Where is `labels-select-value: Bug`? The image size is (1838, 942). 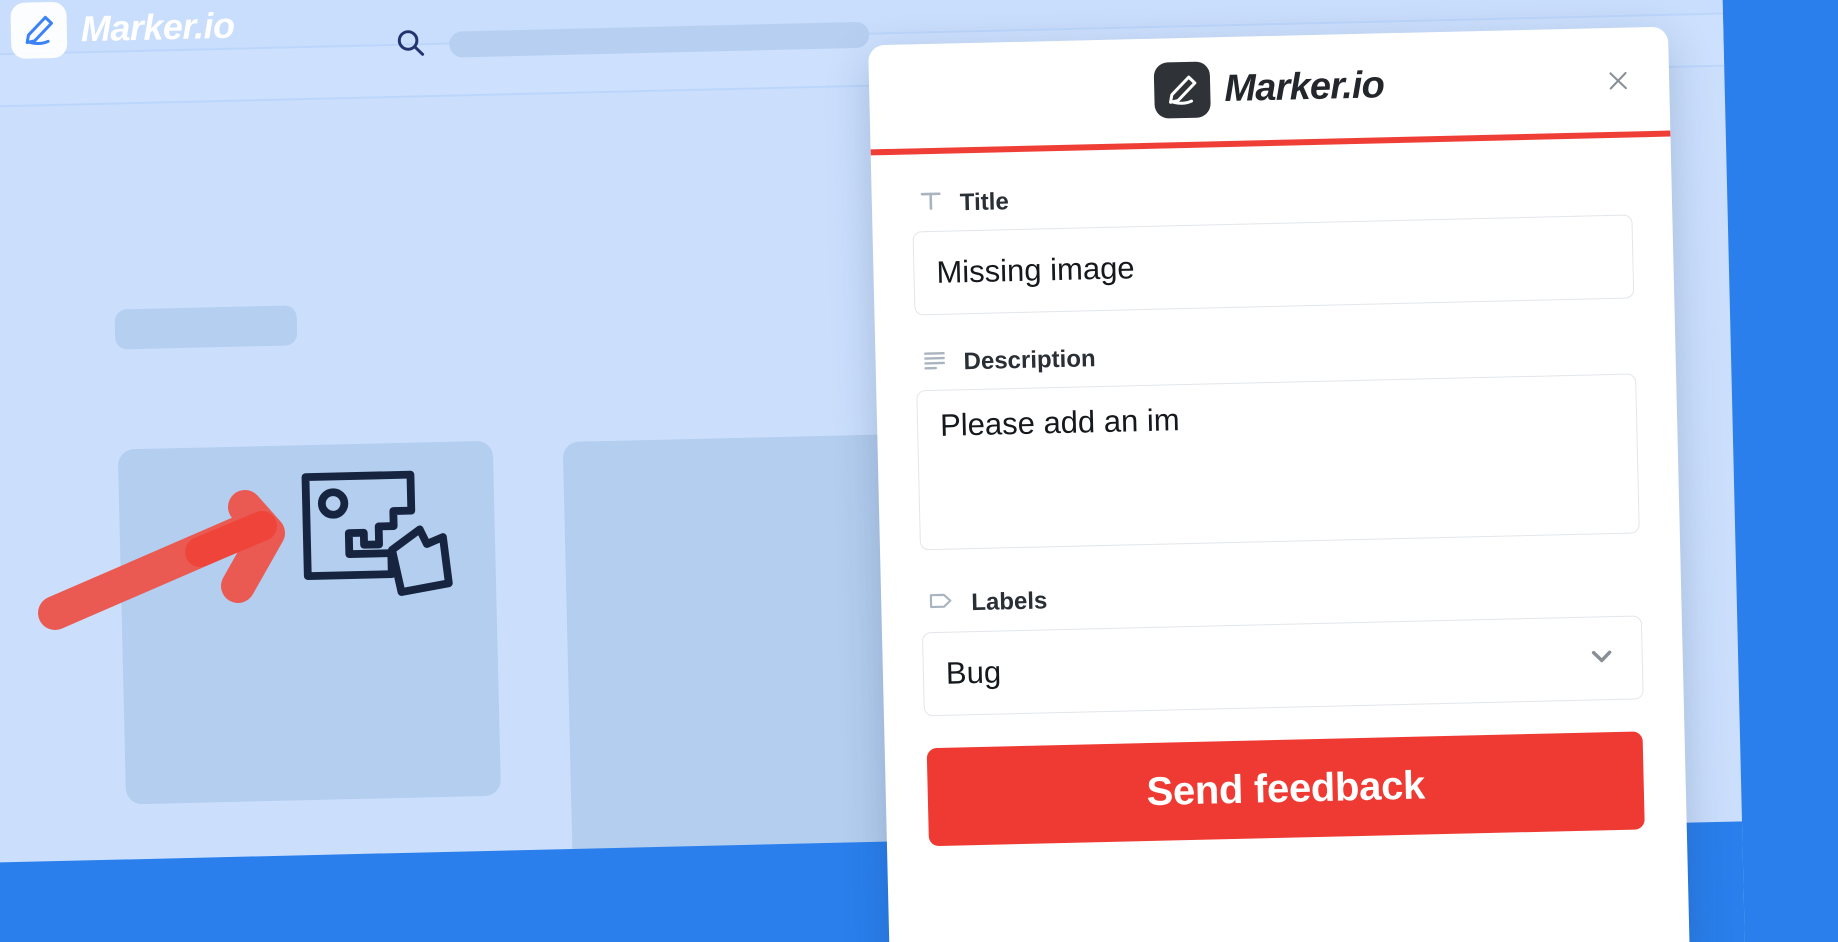
labels-select-value: Bug is located at coordinates (973, 672).